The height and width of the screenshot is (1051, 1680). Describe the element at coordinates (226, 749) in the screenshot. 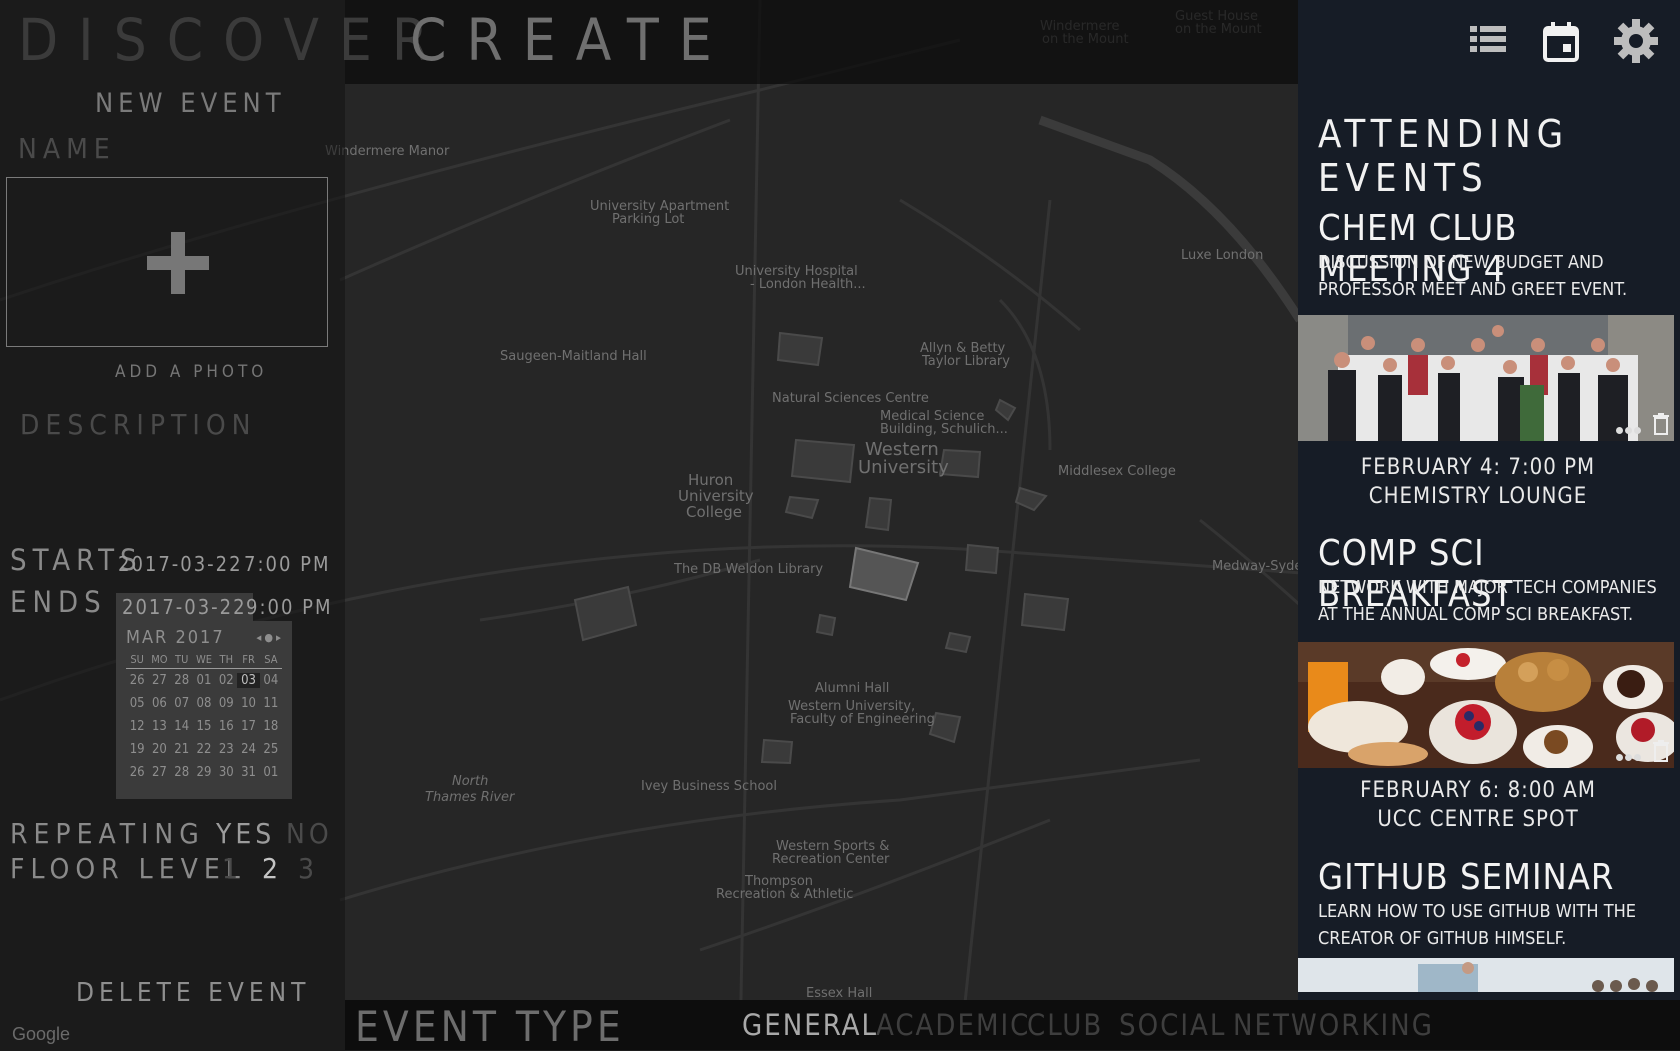

I see `calendar-day: 23` at that location.